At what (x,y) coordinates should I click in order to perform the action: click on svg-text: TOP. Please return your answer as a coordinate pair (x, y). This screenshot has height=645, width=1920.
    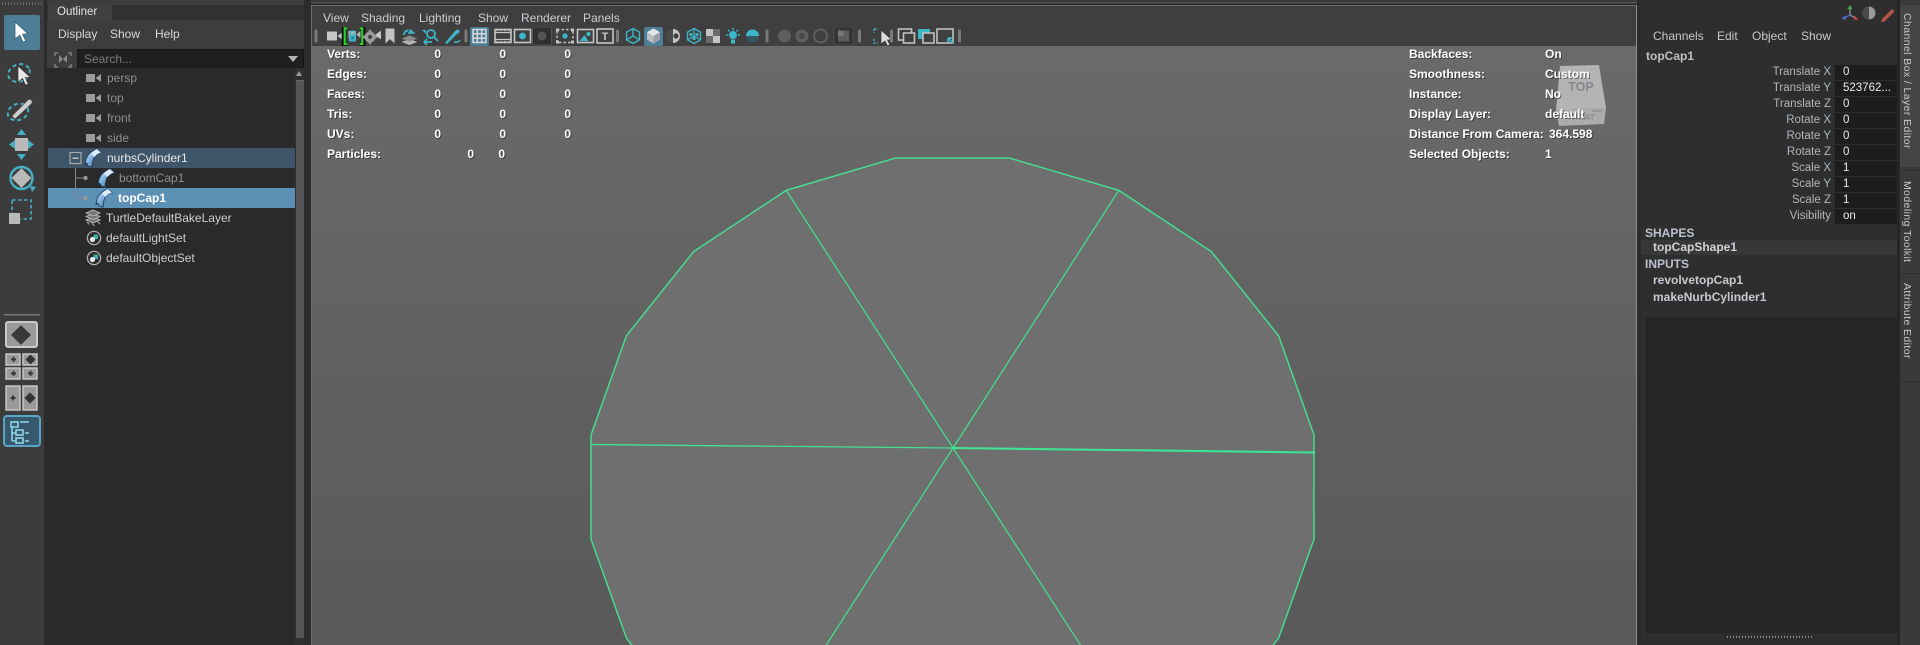
    Looking at the image, I should click on (1580, 87).